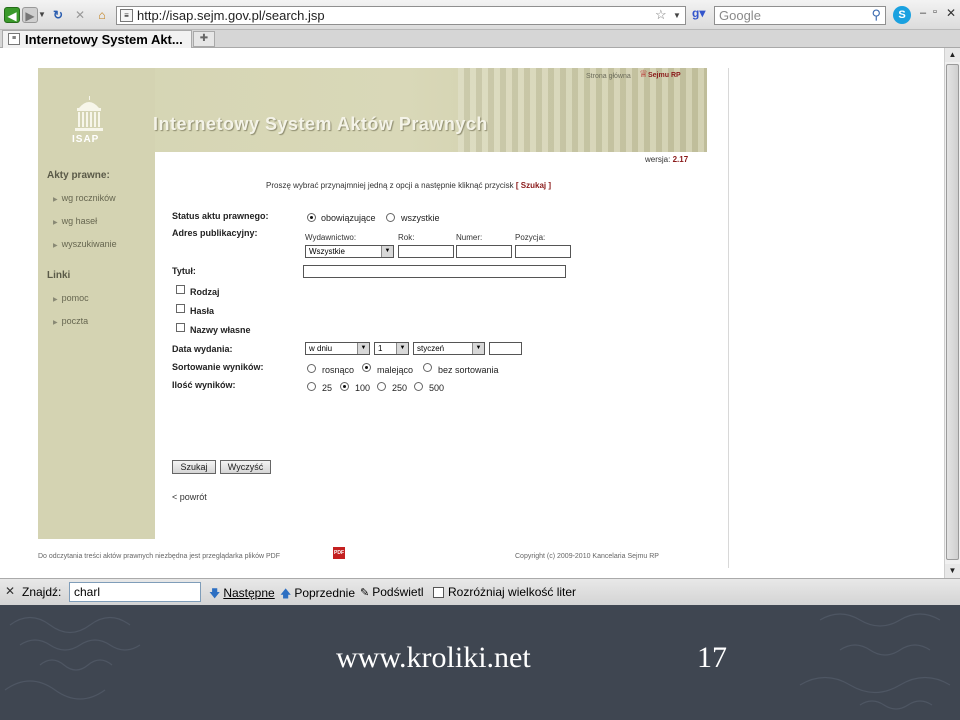 This screenshot has height=720, width=960. Describe the element at coordinates (484, 251) in the screenshot. I see `number-input` at that location.